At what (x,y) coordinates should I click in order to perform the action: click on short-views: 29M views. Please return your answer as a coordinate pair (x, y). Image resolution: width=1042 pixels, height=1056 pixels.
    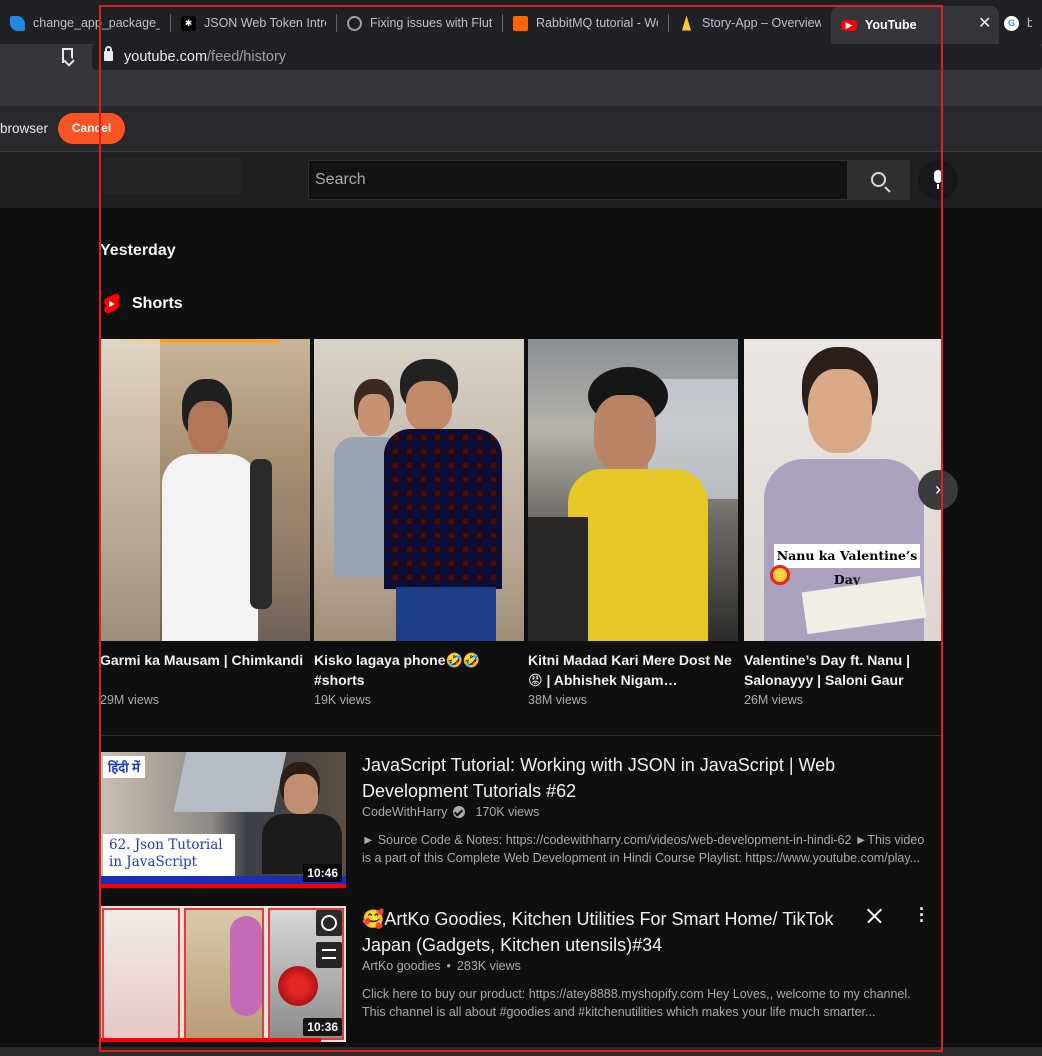
    Looking at the image, I should click on (130, 700).